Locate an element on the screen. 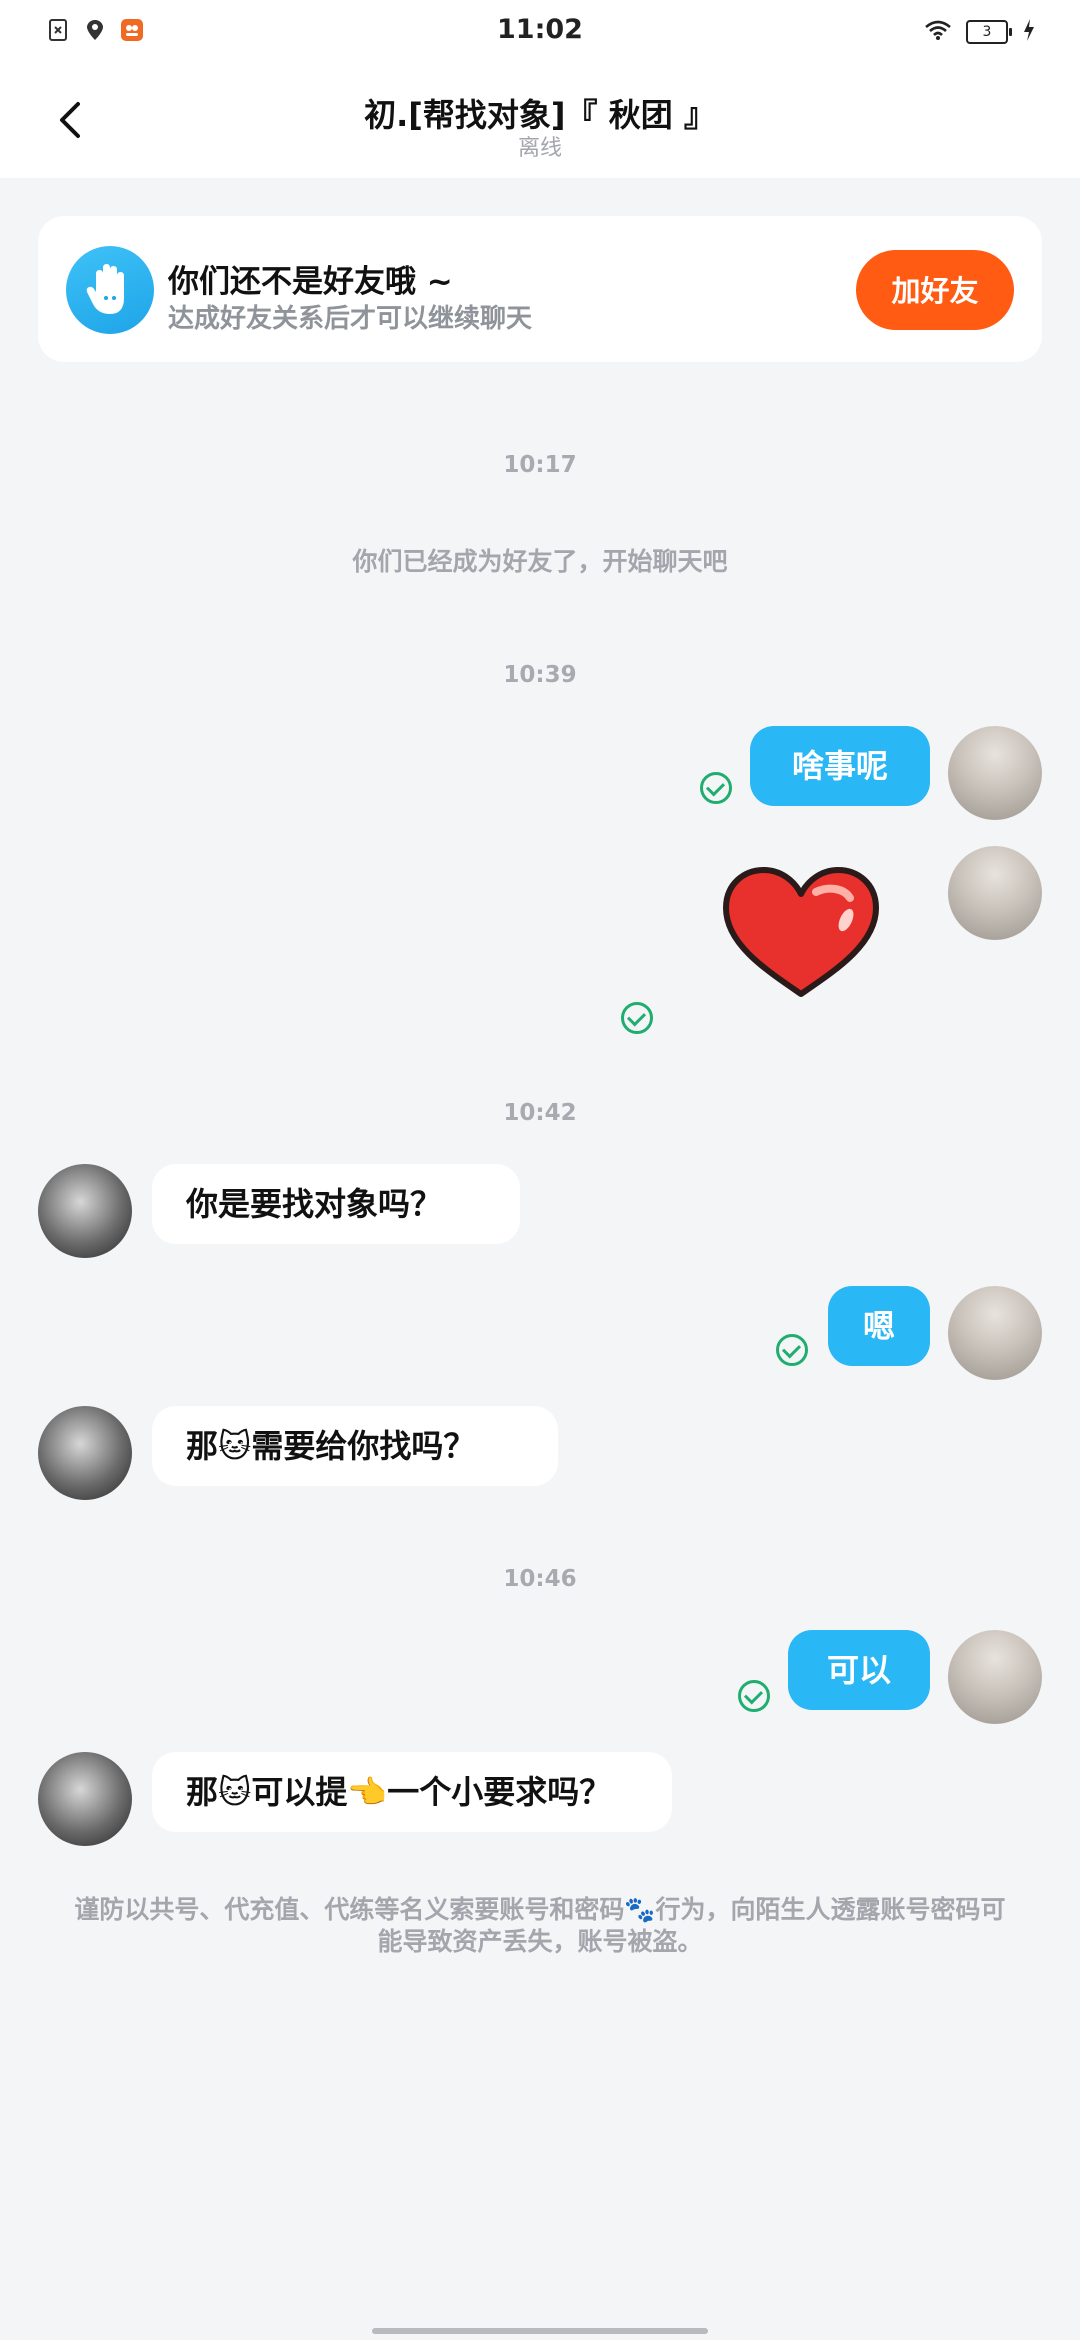 The height and width of the screenshot is (2340, 1080). timestamp: 10:17 is located at coordinates (540, 465).